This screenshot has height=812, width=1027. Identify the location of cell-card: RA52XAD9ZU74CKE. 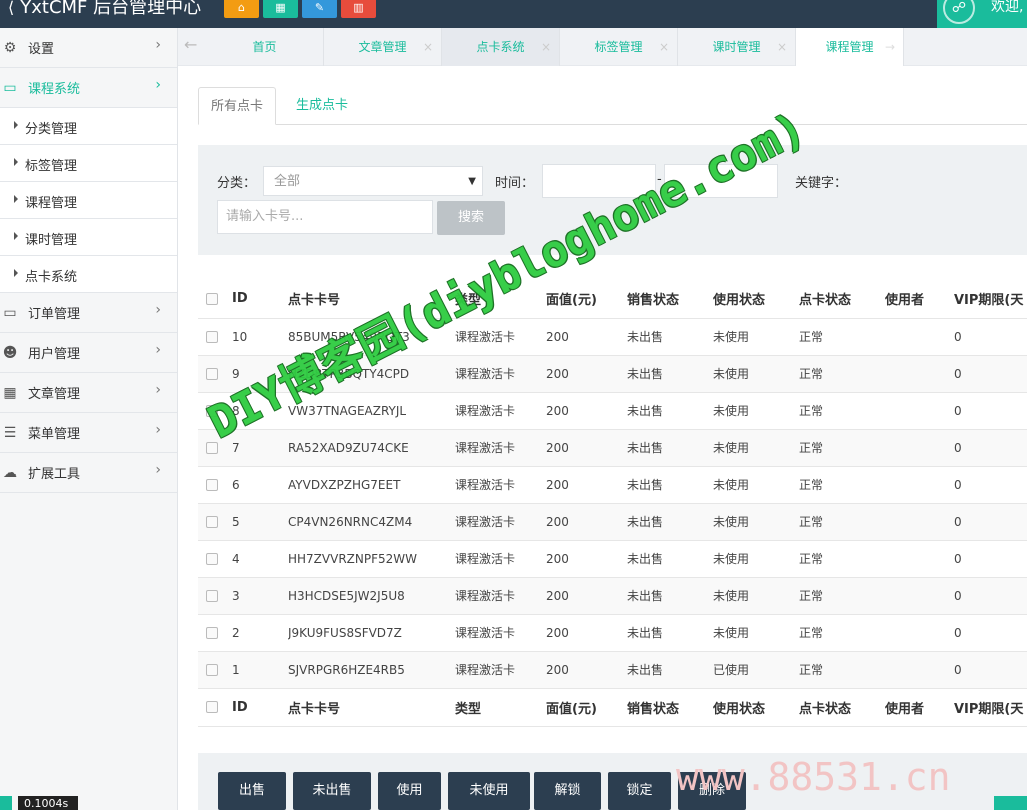
(371, 448).